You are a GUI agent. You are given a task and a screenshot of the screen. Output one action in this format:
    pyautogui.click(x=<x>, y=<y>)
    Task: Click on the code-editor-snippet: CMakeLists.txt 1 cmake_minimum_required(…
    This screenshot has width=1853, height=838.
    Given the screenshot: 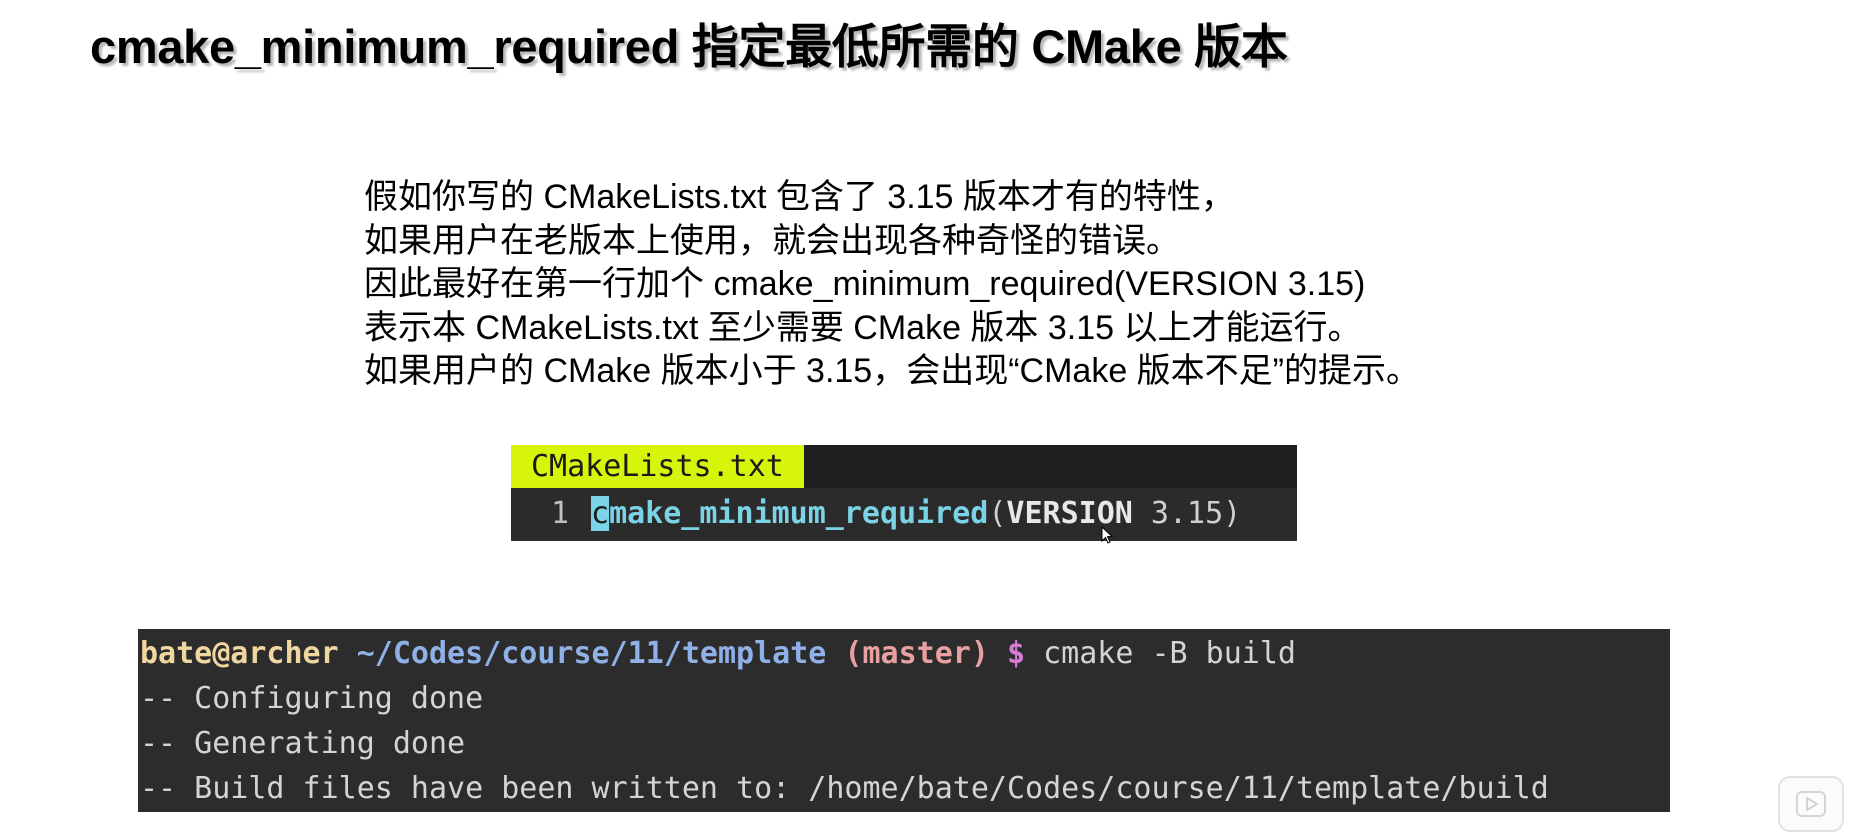 What is the action you would take?
    pyautogui.click(x=904, y=493)
    